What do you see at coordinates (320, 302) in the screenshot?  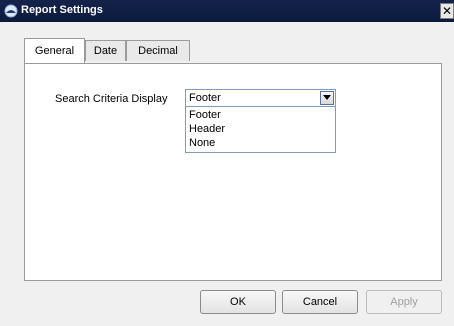 I see `cancel-button: Cancel` at bounding box center [320, 302].